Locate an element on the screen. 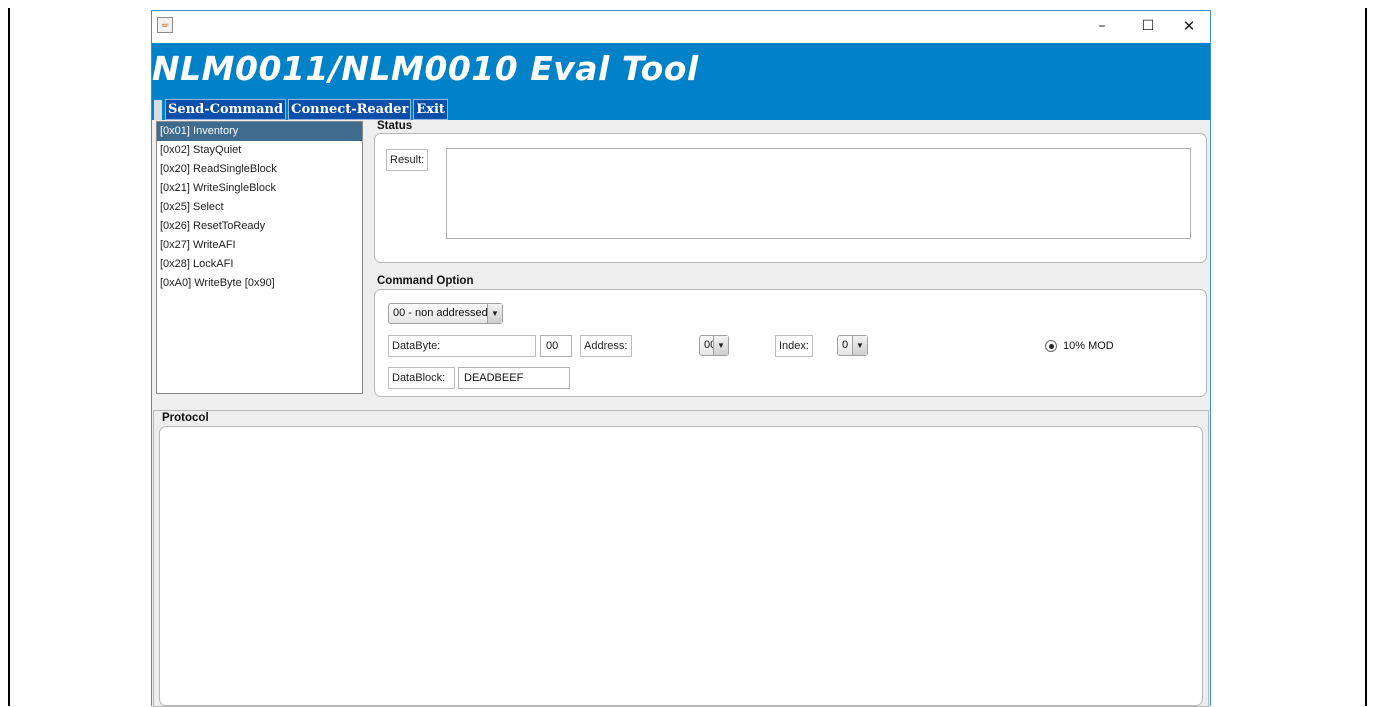 The width and height of the screenshot is (1375, 707). page-right-border is located at coordinates (1366, 357).